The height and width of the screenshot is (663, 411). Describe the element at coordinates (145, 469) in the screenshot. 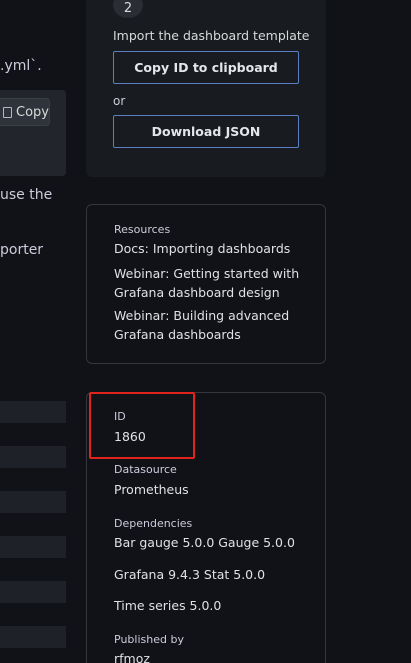

I see `datasource-label: Datasource` at that location.